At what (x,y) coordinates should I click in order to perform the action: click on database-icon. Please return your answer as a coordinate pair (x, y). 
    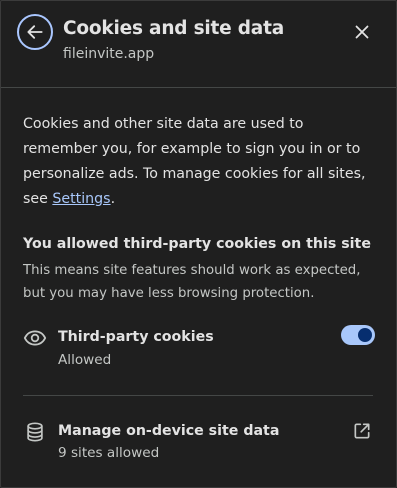
    Looking at the image, I should click on (35, 432).